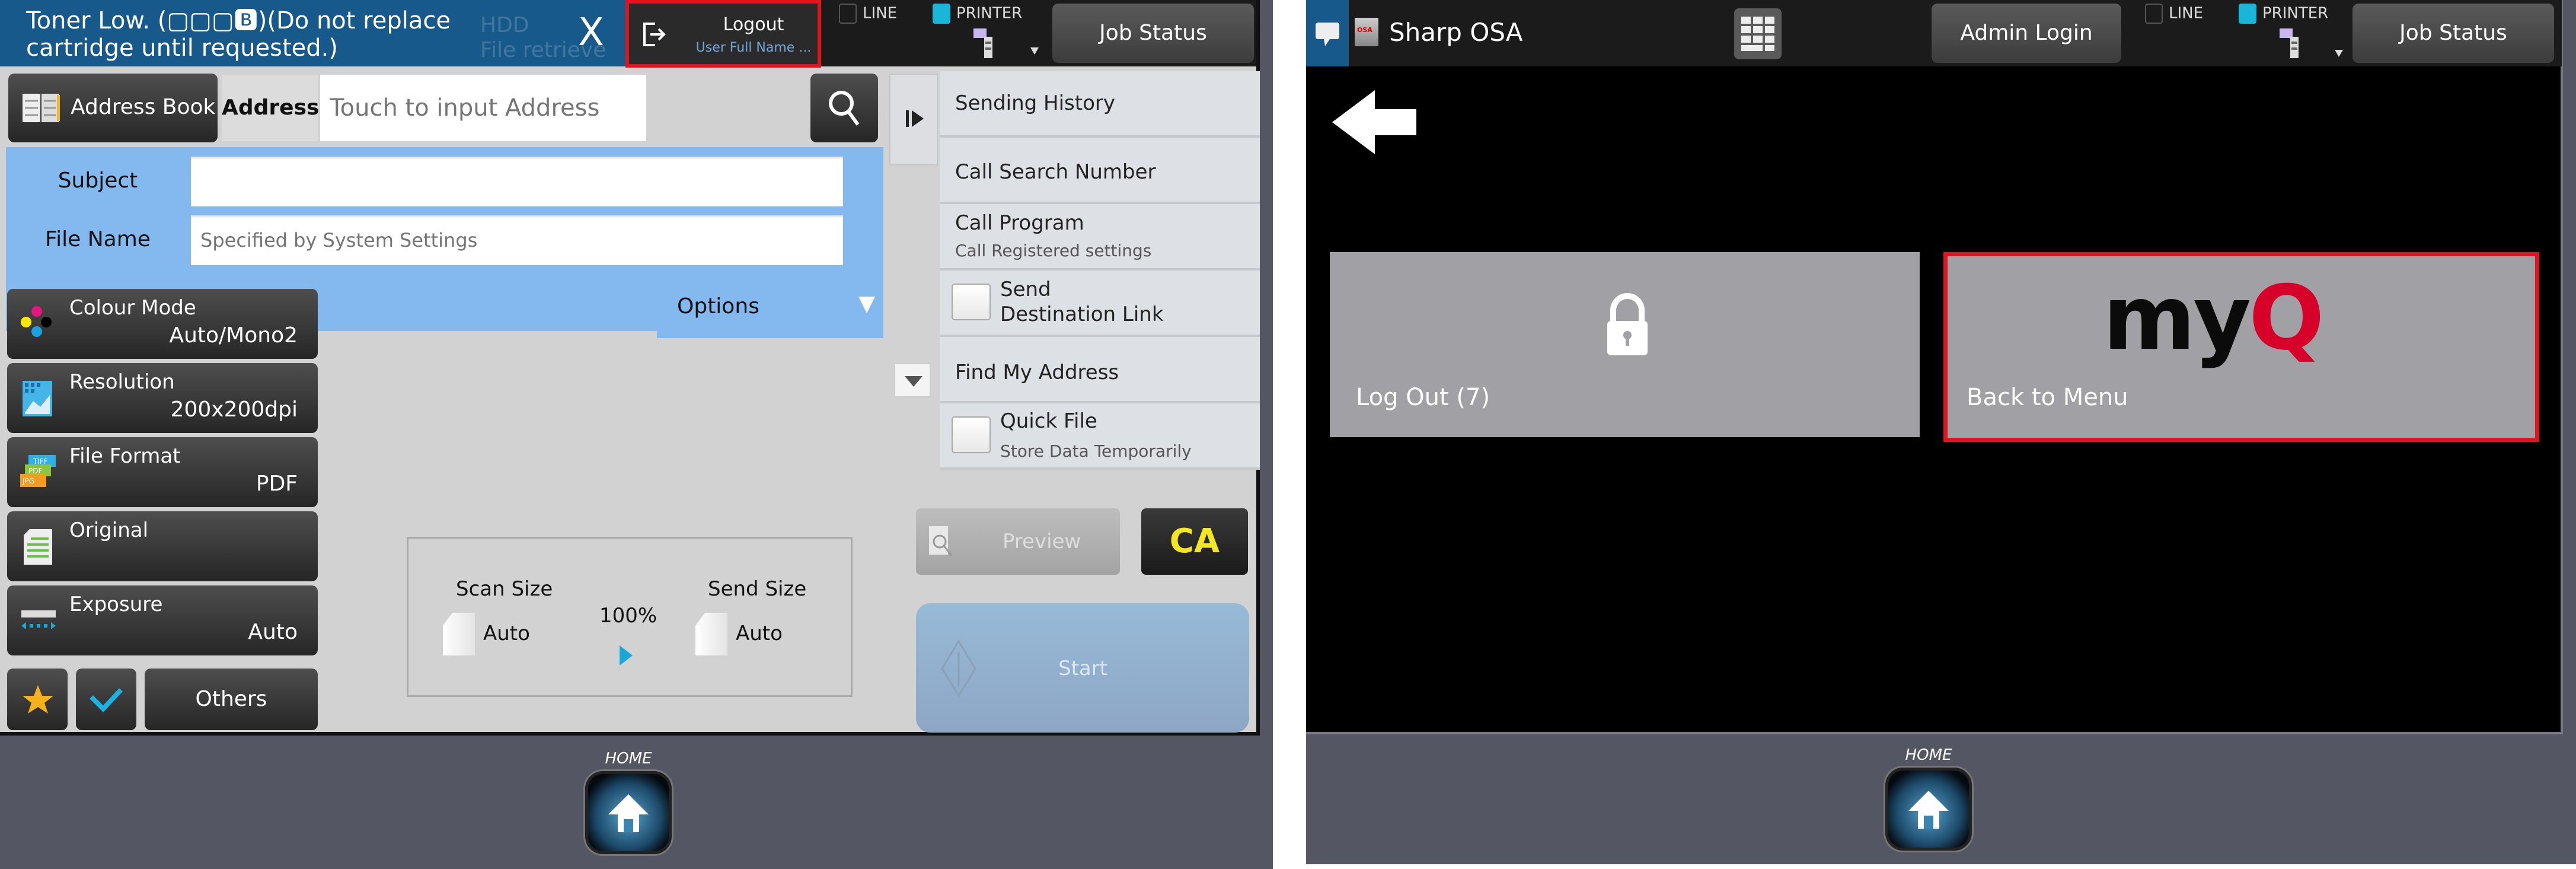 The width and height of the screenshot is (2576, 869). I want to click on app-title: Sharp OSA, so click(1456, 32).